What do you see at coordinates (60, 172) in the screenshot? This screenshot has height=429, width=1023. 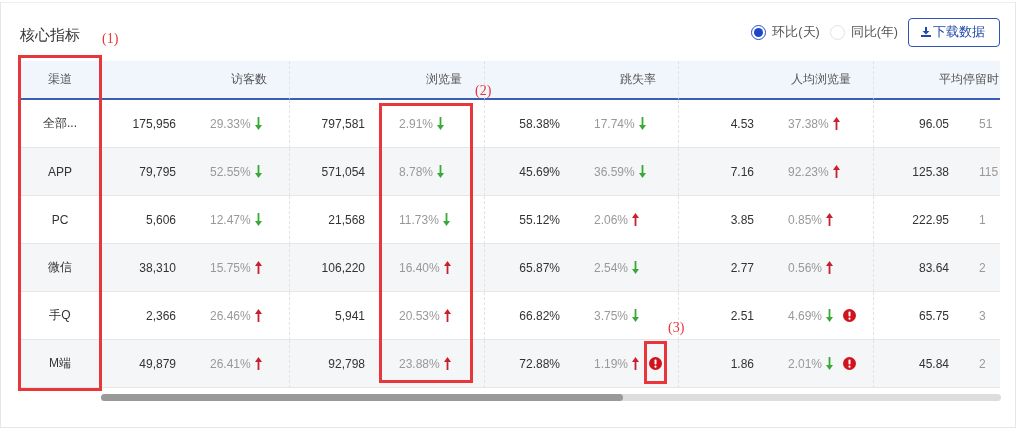 I see `table-cell: APP` at bounding box center [60, 172].